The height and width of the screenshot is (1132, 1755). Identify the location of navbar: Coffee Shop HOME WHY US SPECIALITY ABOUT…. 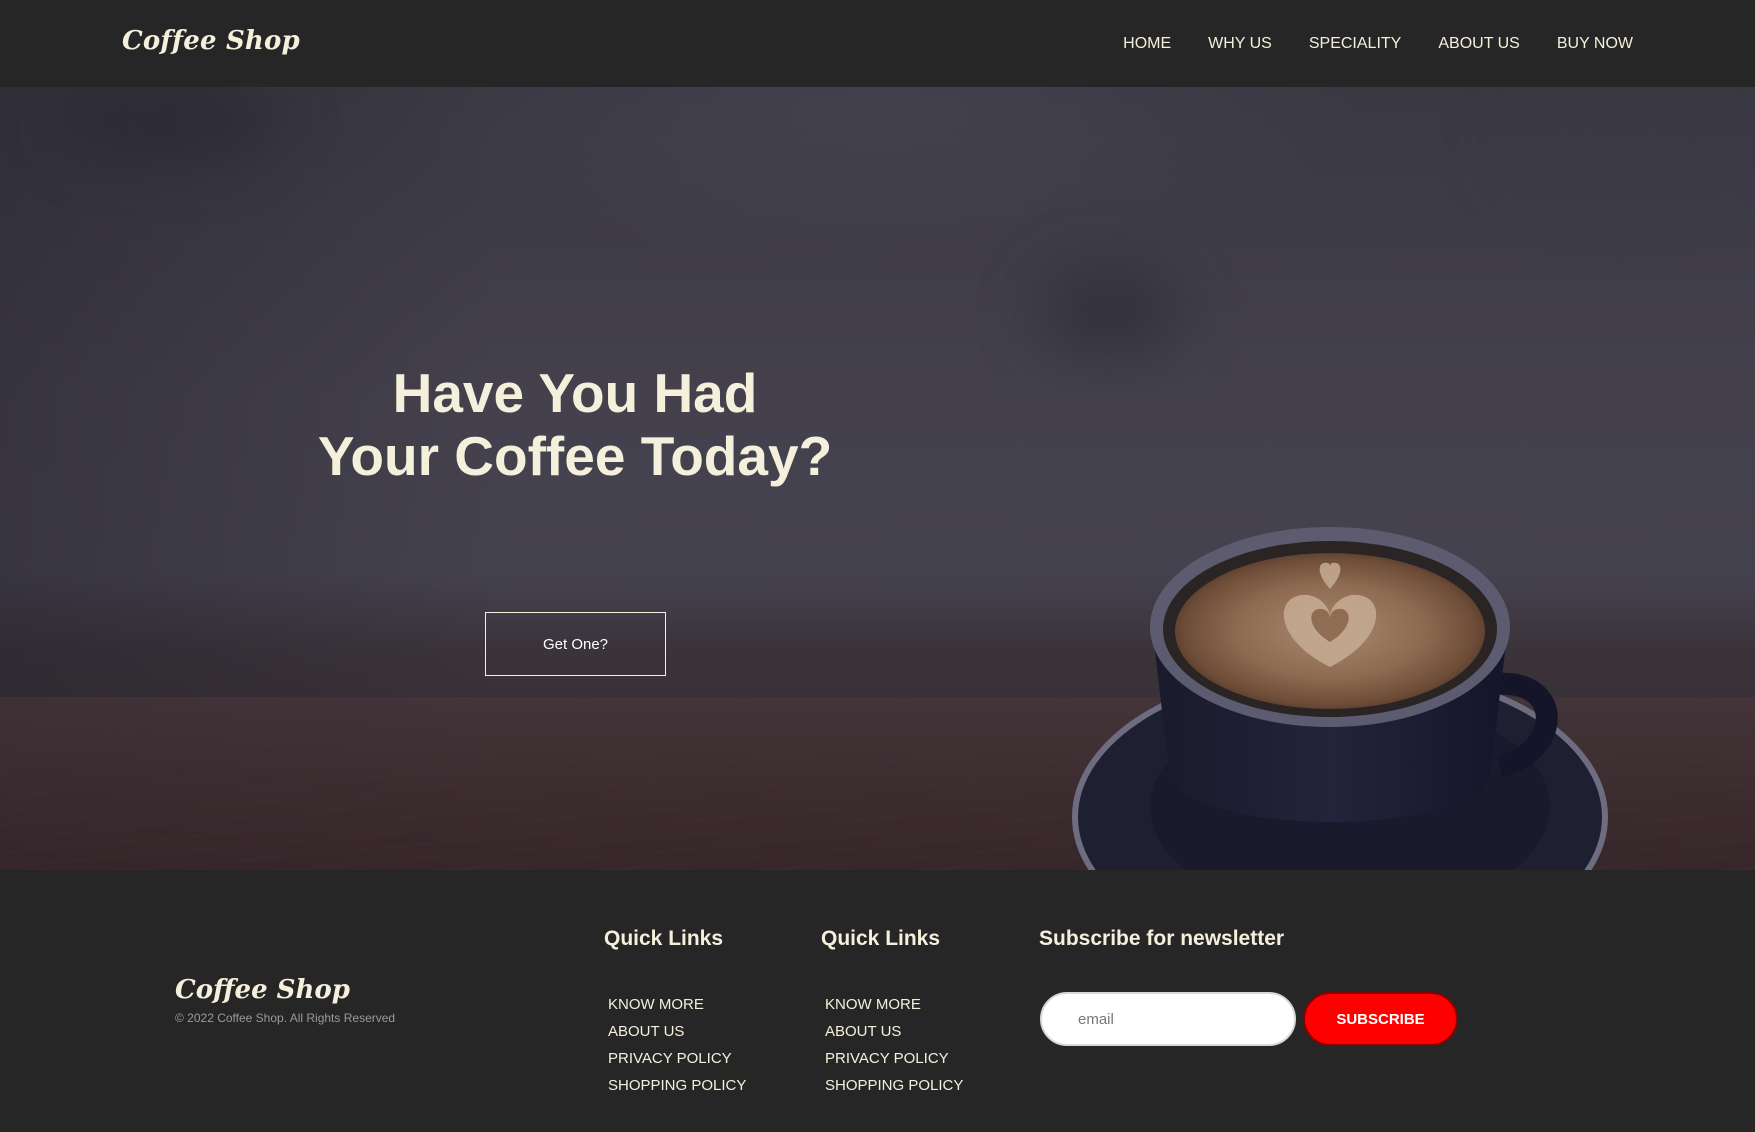
(877, 43).